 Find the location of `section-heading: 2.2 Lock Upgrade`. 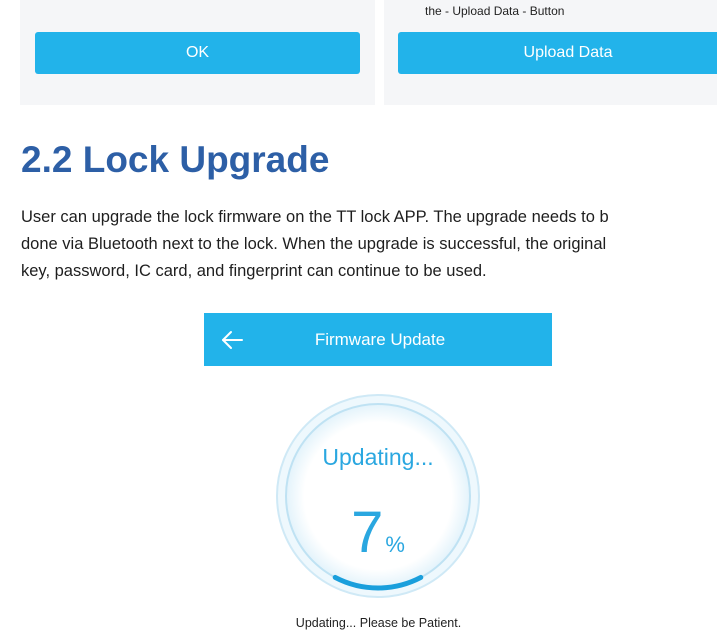

section-heading: 2.2 Lock Upgrade is located at coordinates (175, 159).